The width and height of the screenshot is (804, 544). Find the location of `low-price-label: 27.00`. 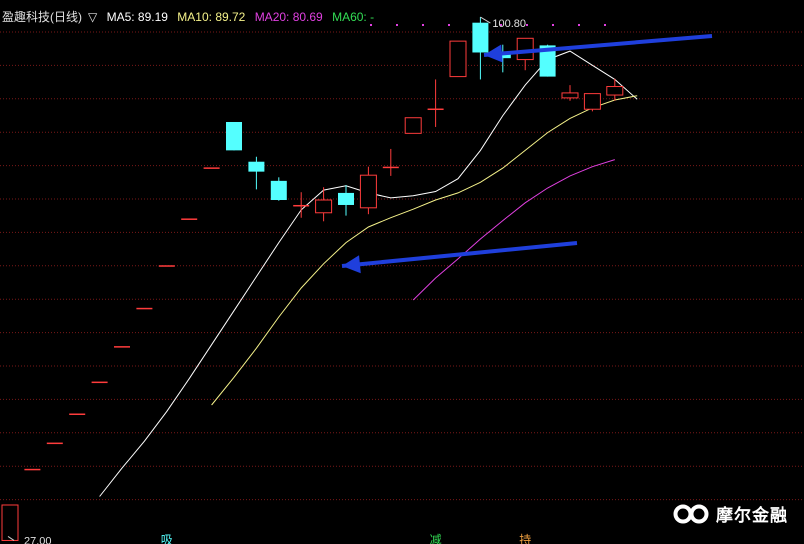

low-price-label: 27.00 is located at coordinates (38, 539).